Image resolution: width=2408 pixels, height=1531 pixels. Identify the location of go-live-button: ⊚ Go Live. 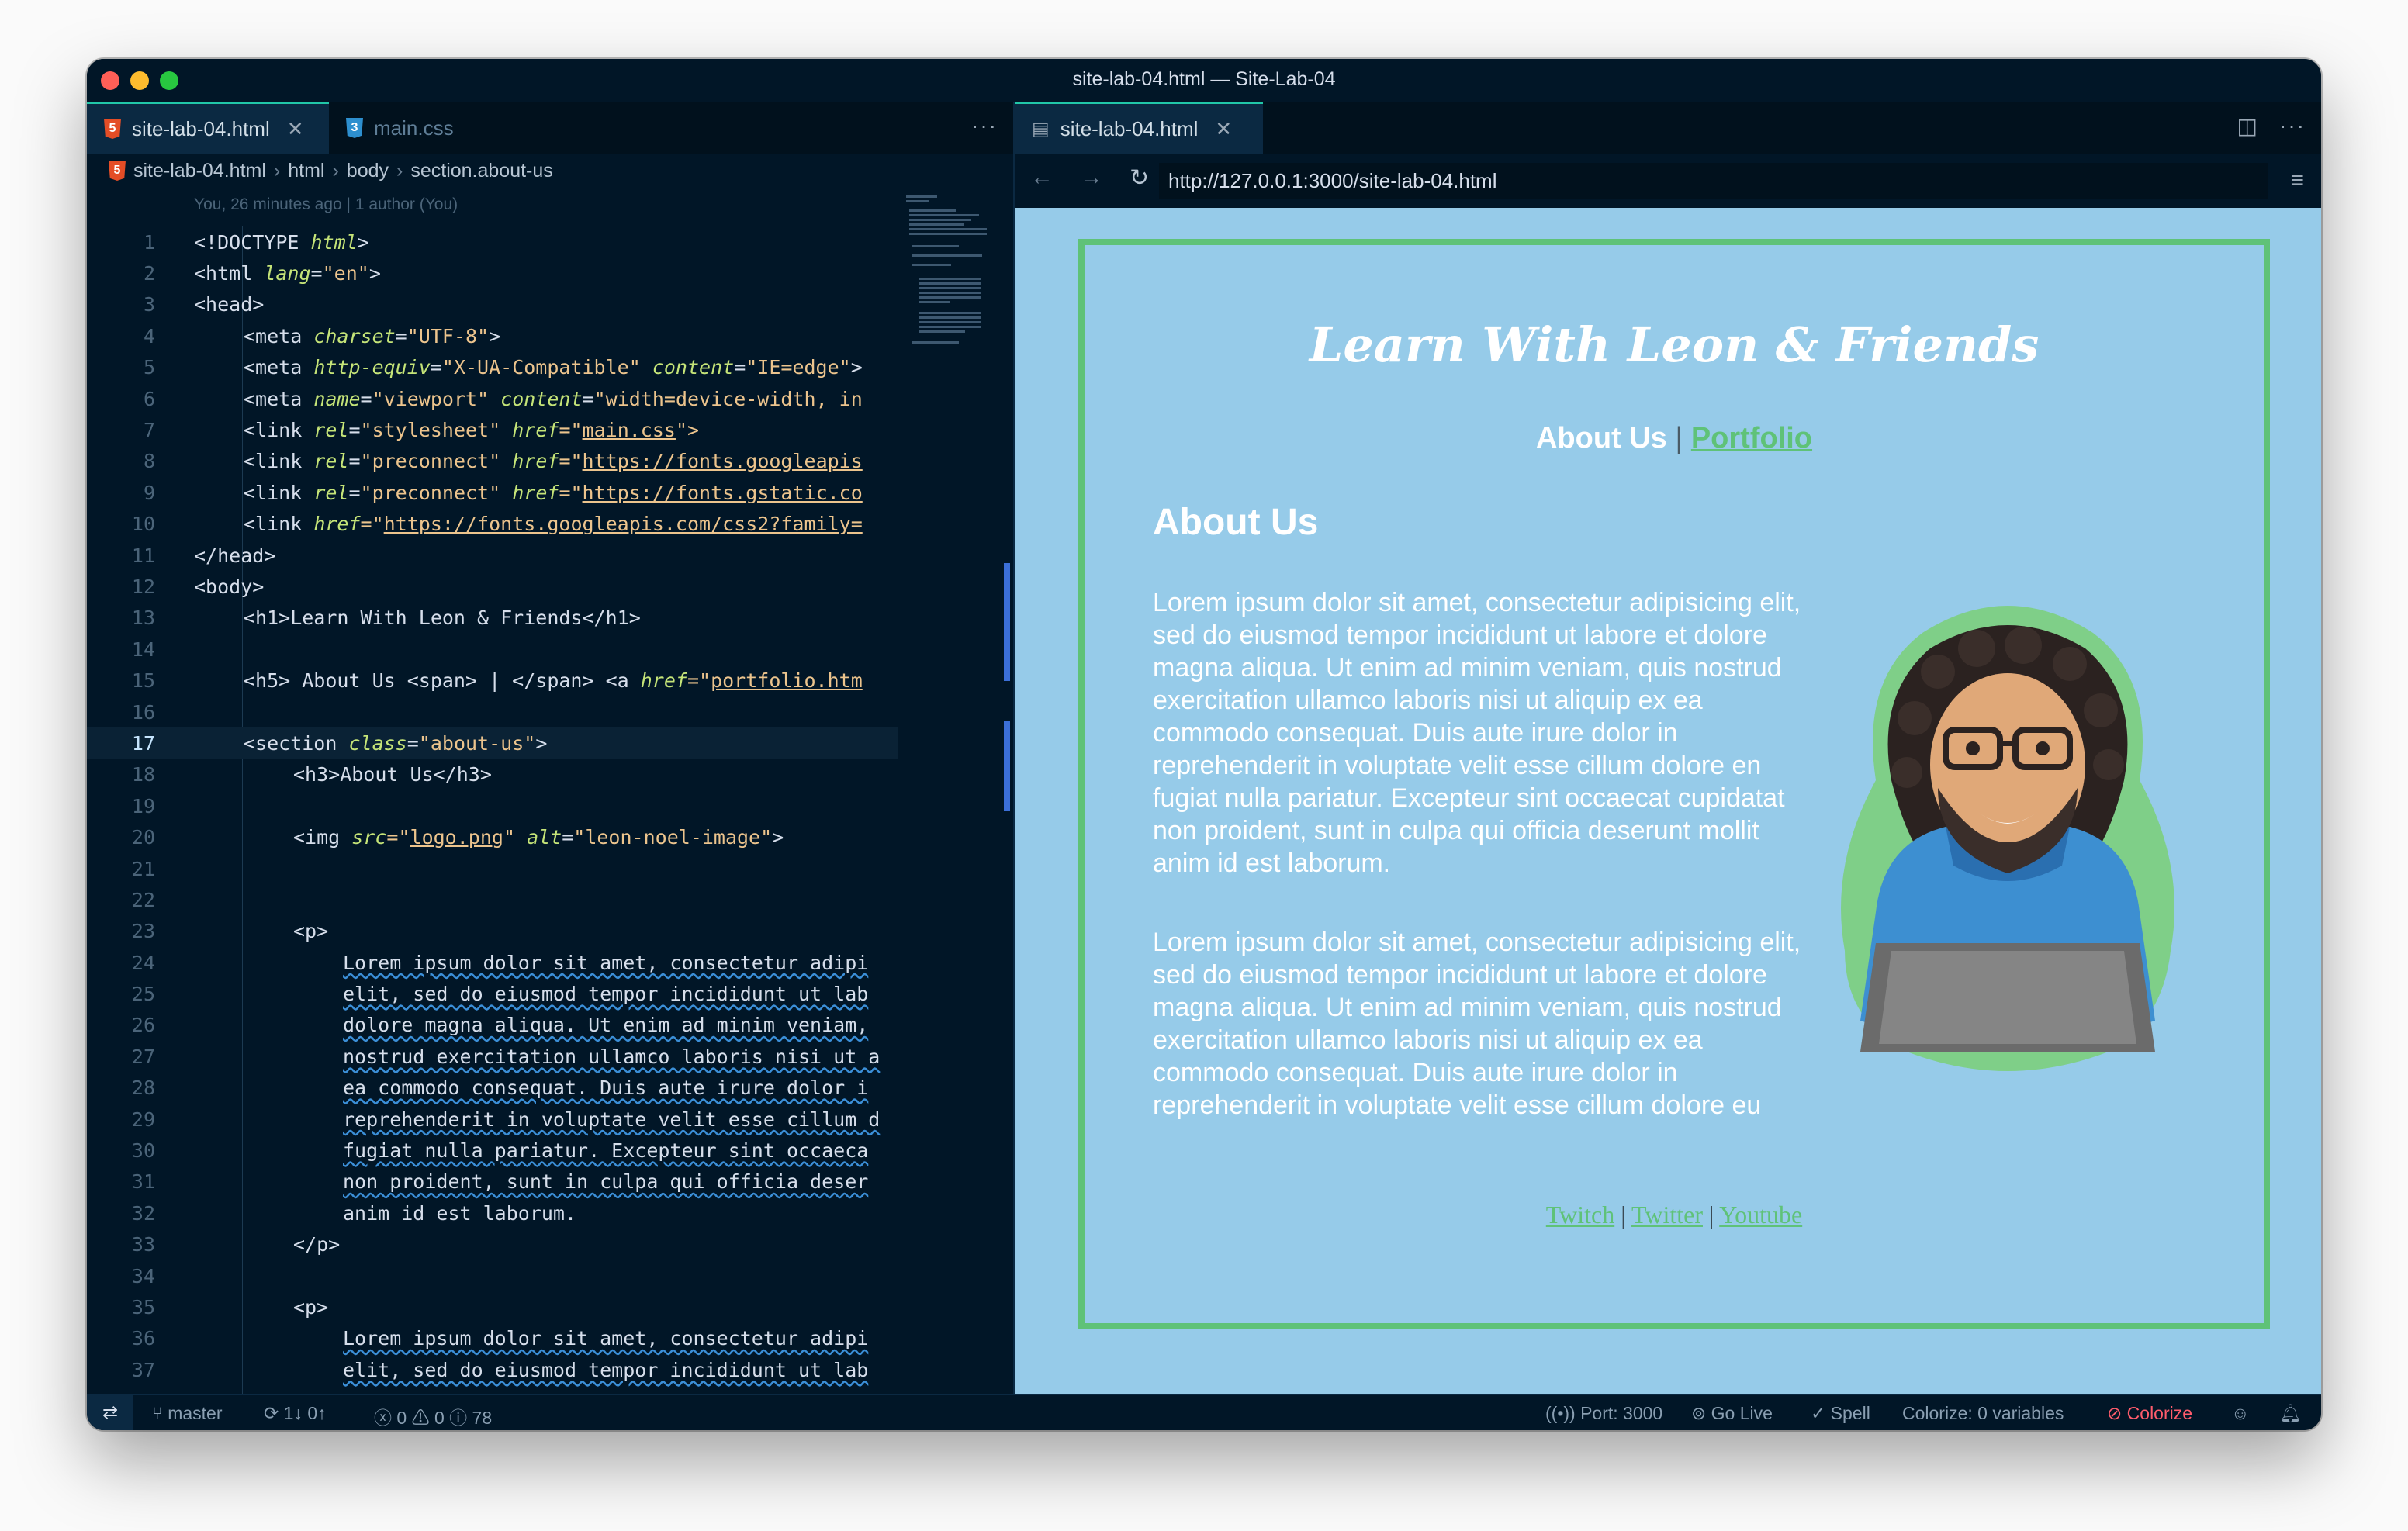
(1732, 1413).